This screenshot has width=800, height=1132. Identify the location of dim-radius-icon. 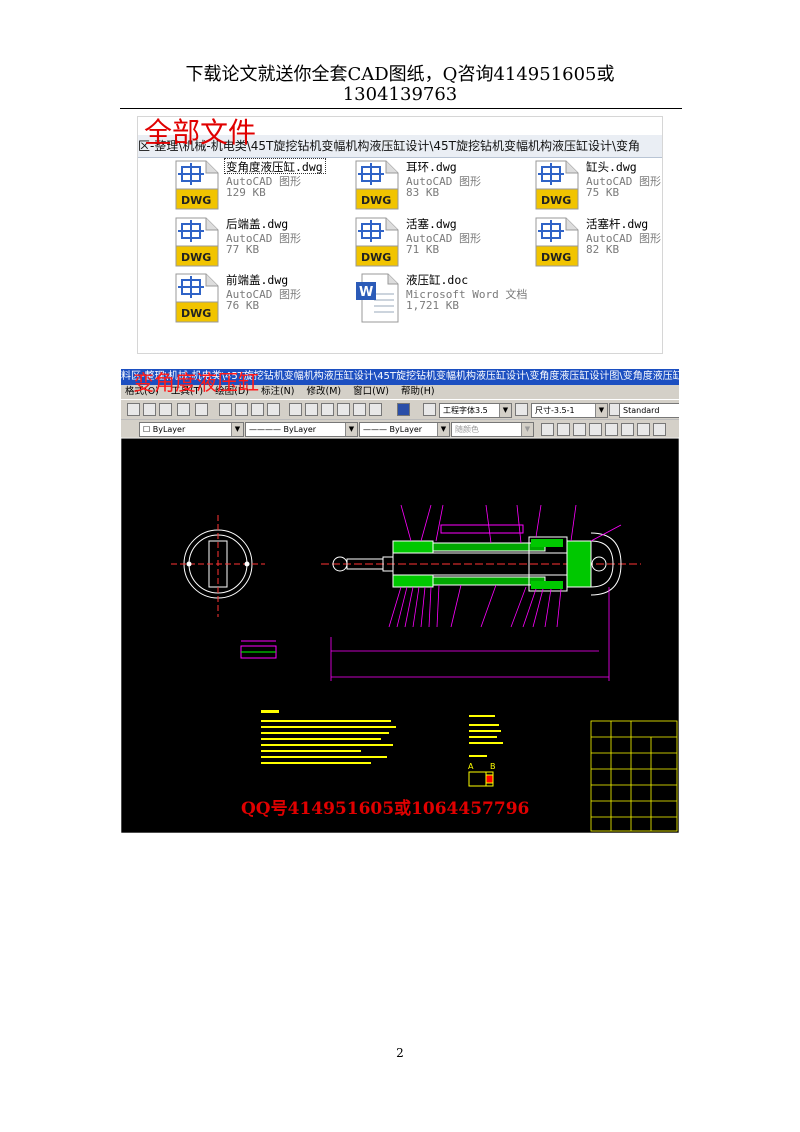
(595, 429).